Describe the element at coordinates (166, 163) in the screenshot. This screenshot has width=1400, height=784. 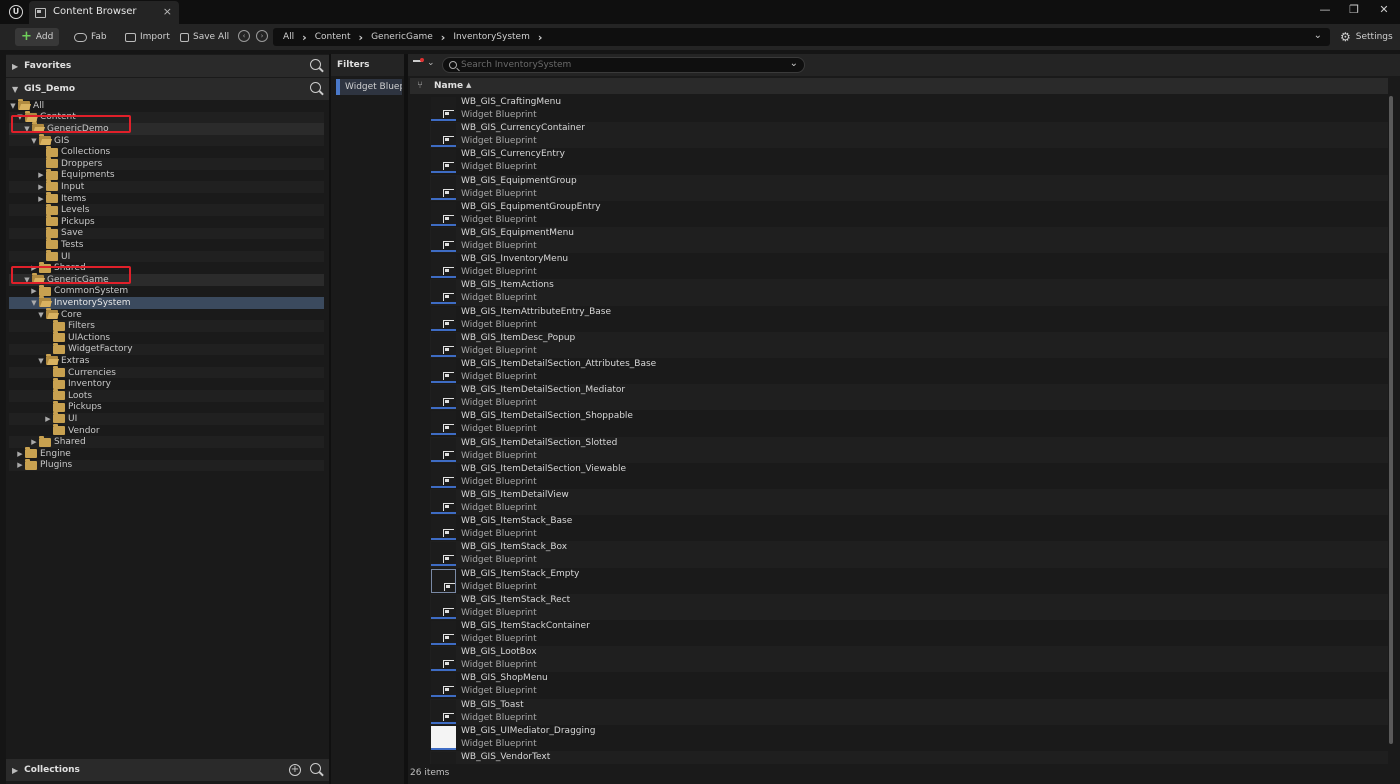
I see `tree-item-droppers: Droppers` at that location.